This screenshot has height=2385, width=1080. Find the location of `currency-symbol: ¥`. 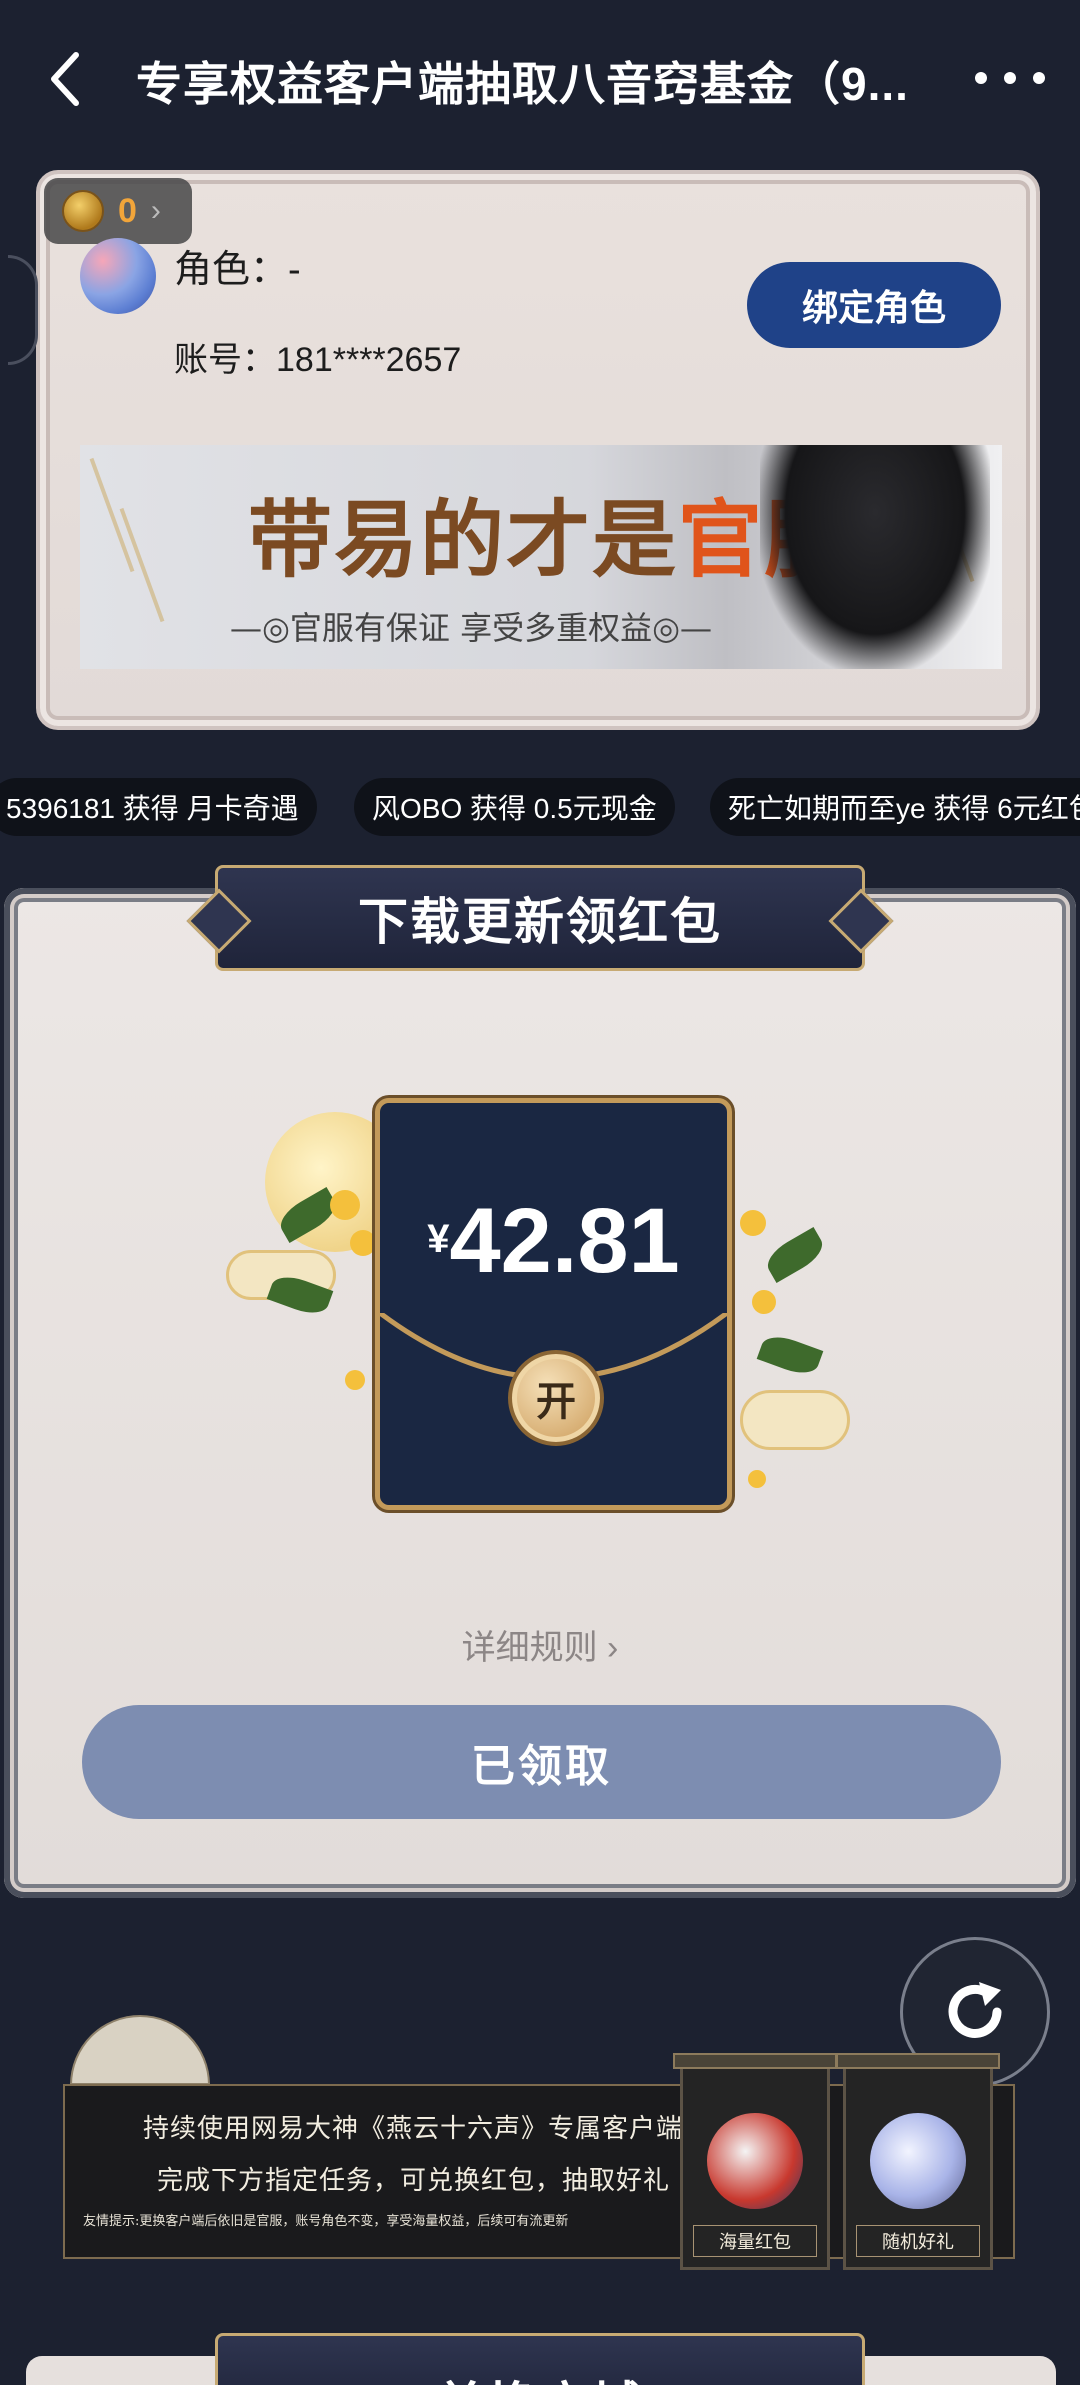

currency-symbol: ¥ is located at coordinates (438, 1239).